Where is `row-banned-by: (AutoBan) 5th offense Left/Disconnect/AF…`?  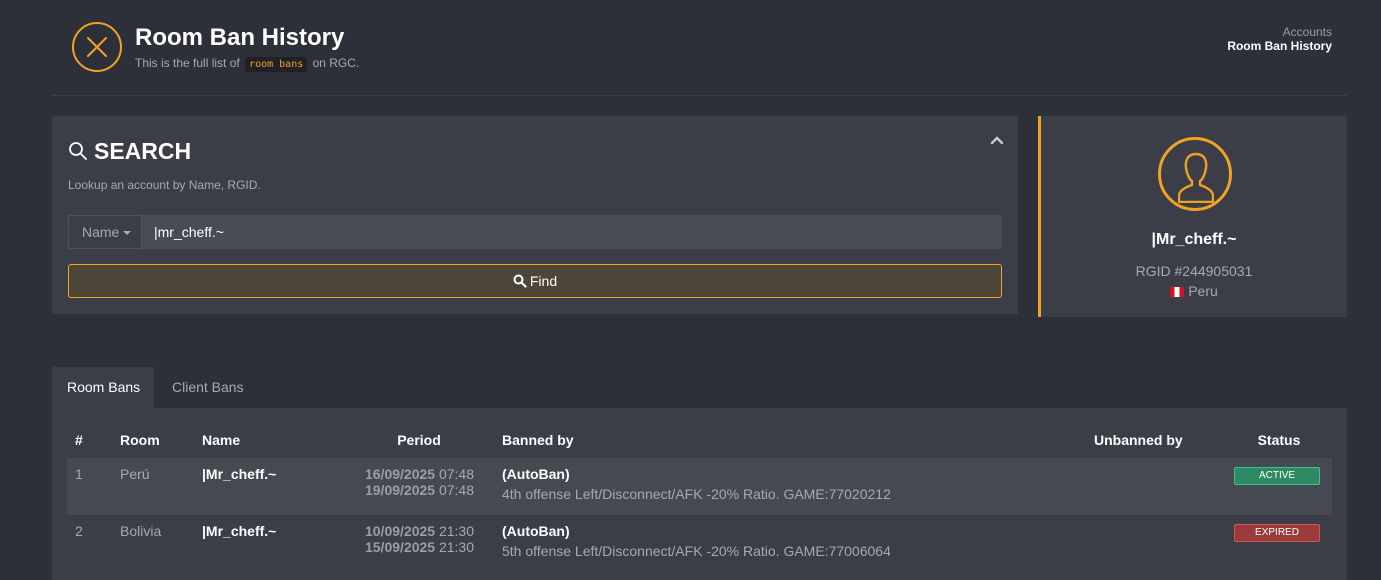
row-banned-by: (AutoBan) 5th offense Left/Disconnect/AF… is located at coordinates (790, 543).